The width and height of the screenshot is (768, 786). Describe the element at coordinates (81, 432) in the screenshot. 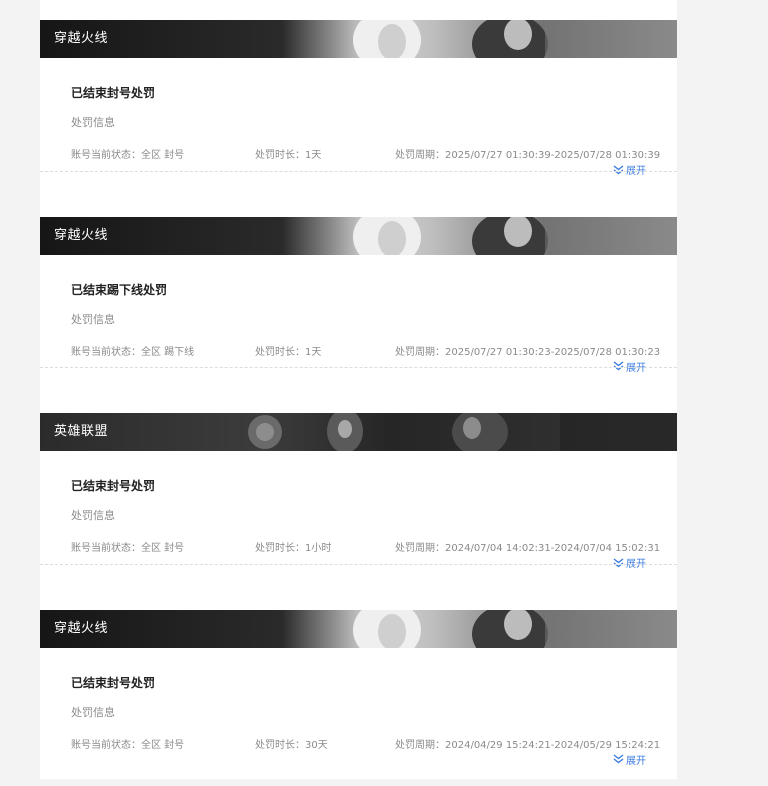

I see `game-name: 英雄联盟` at that location.